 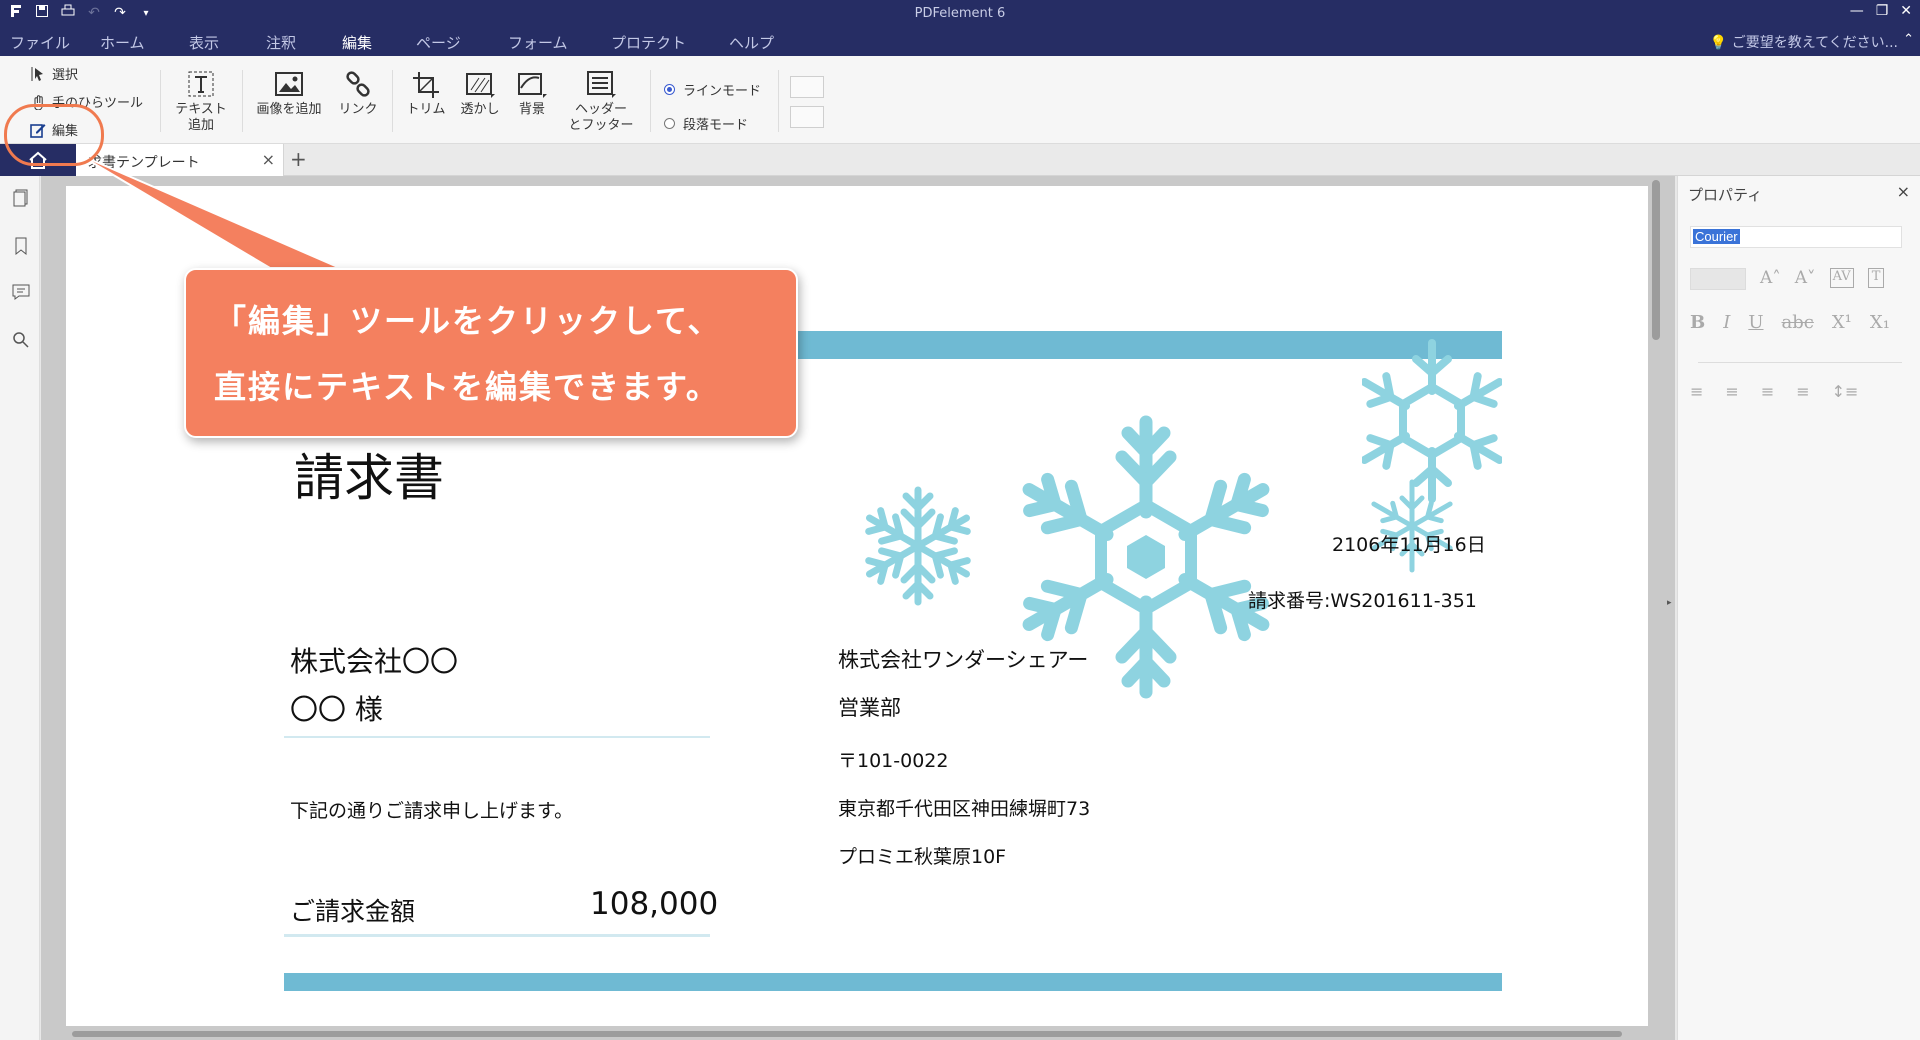 What do you see at coordinates (807, 117) in the screenshot?
I see `distribute-objects-icon` at bounding box center [807, 117].